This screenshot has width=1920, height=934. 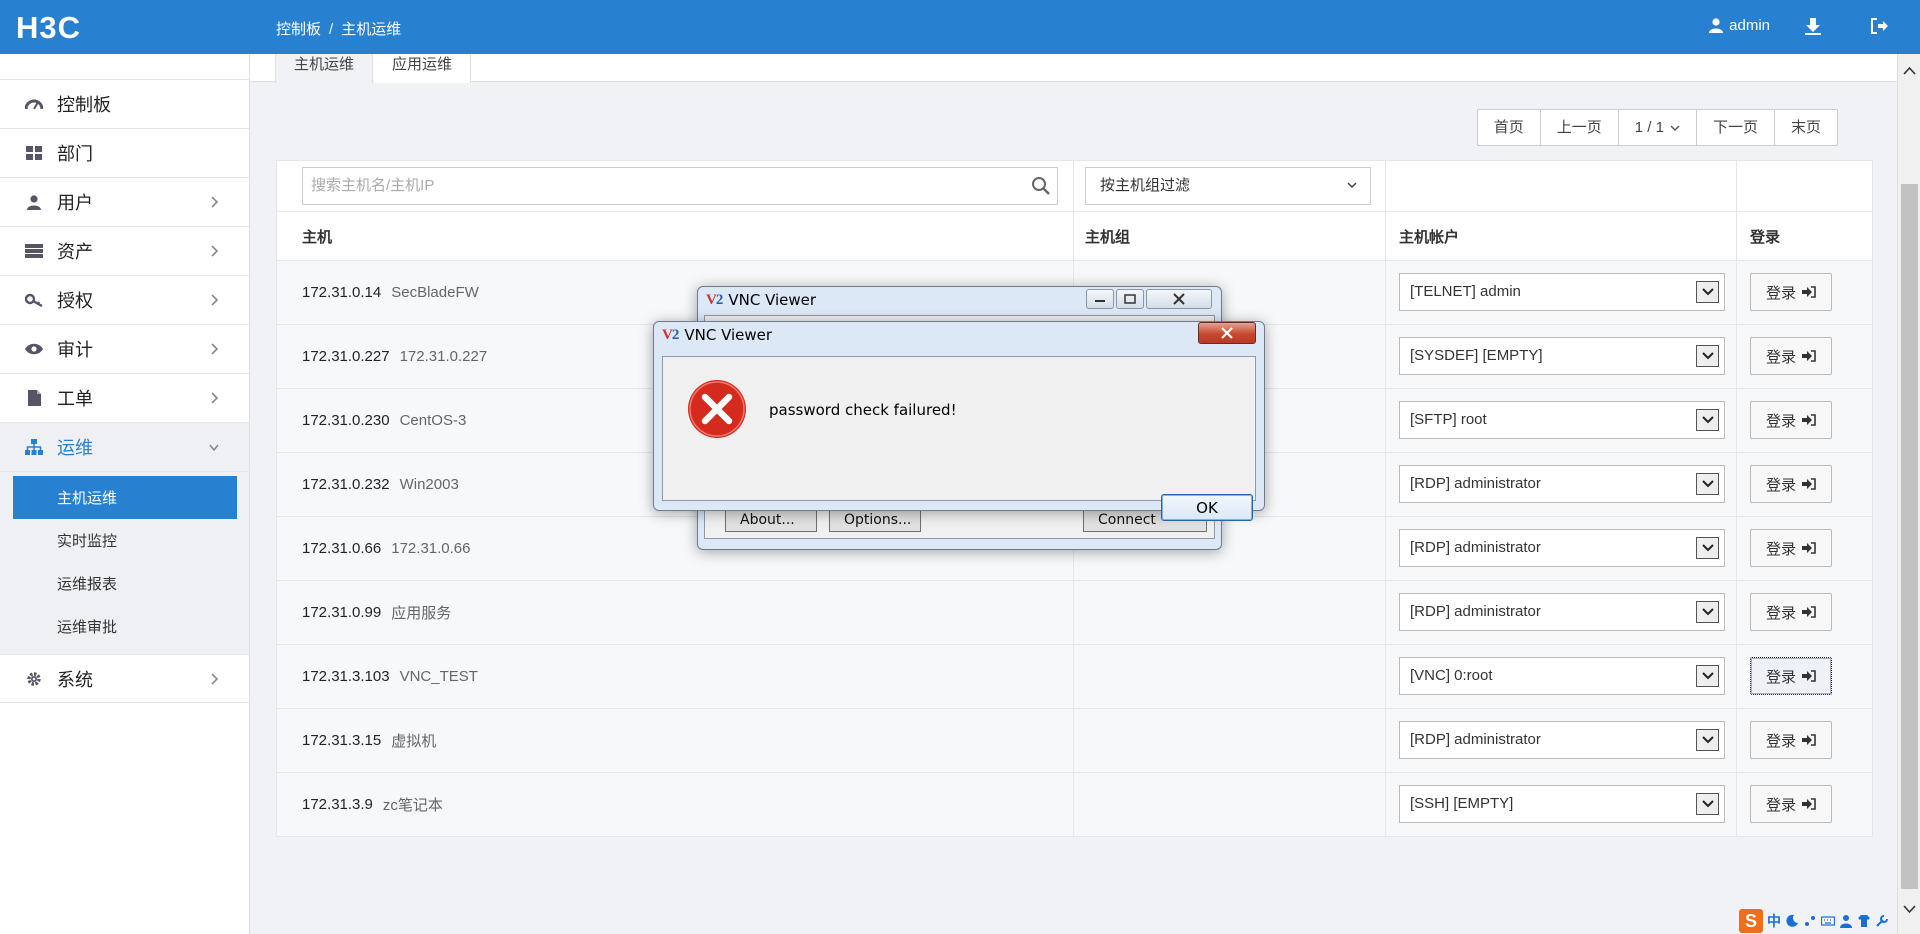 I want to click on maximize-button, so click(x=1130, y=299).